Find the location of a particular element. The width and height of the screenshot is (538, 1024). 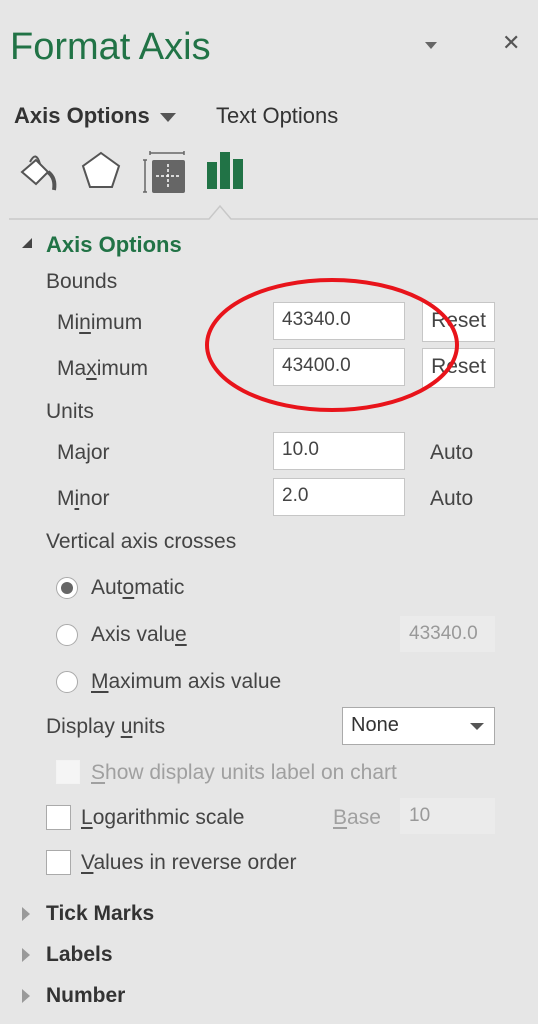

automatic-label: Automatic is located at coordinates (137, 588).